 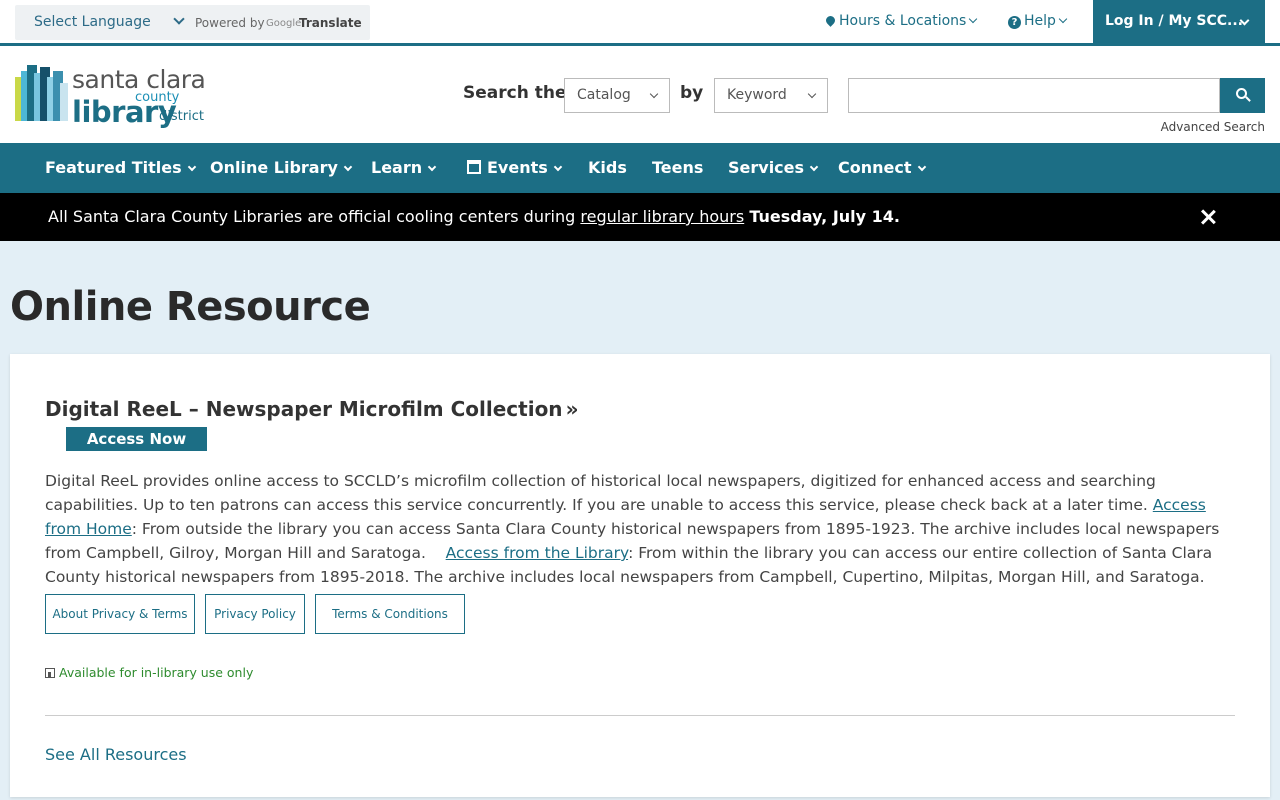 What do you see at coordinates (92, 22) in the screenshot?
I see `language-select-label: Select Language` at bounding box center [92, 22].